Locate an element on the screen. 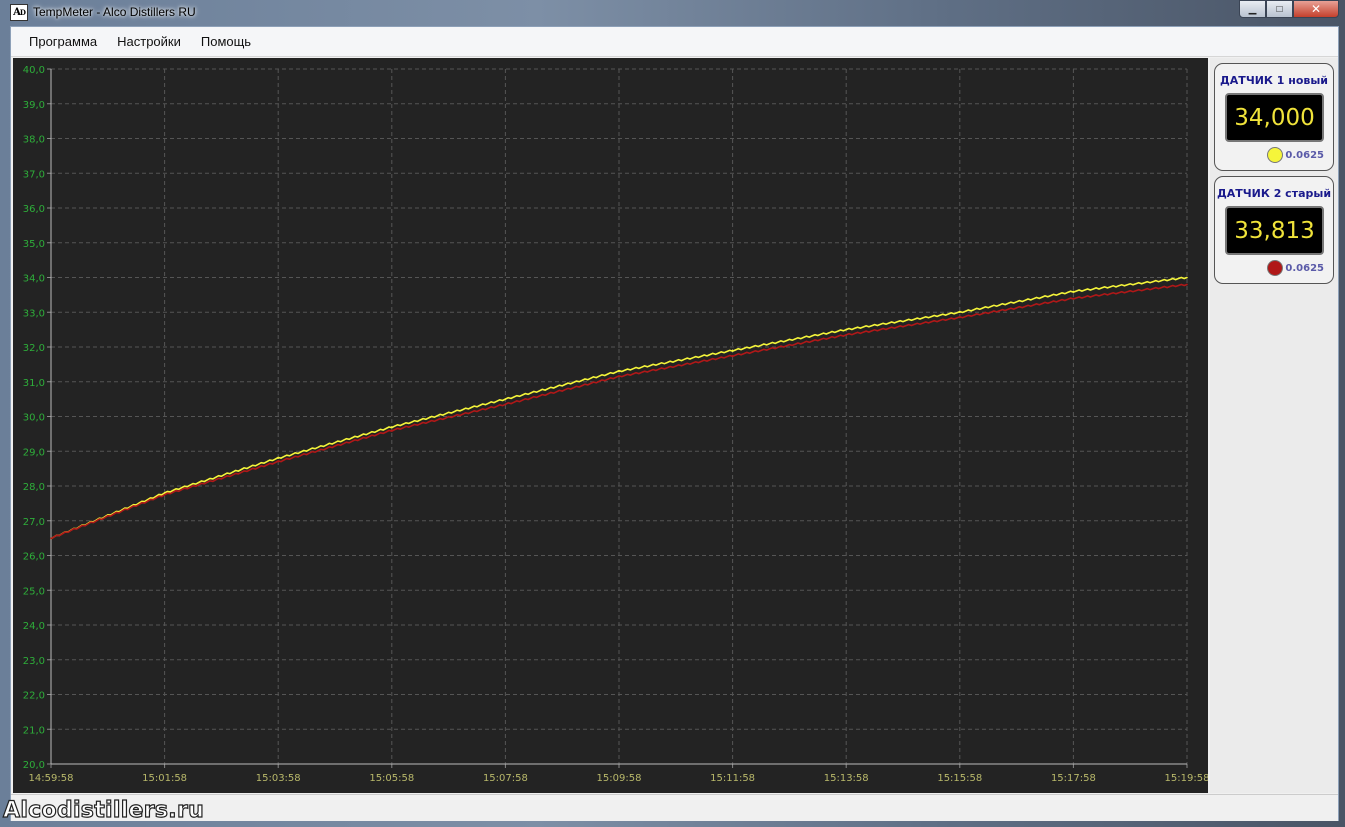 The height and width of the screenshot is (827, 1345). app-icon: AD is located at coordinates (19, 12).